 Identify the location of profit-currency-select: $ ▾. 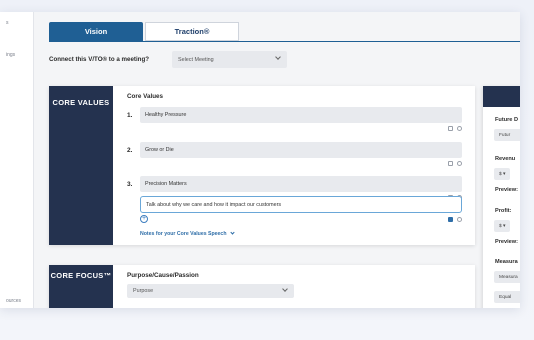
(502, 226).